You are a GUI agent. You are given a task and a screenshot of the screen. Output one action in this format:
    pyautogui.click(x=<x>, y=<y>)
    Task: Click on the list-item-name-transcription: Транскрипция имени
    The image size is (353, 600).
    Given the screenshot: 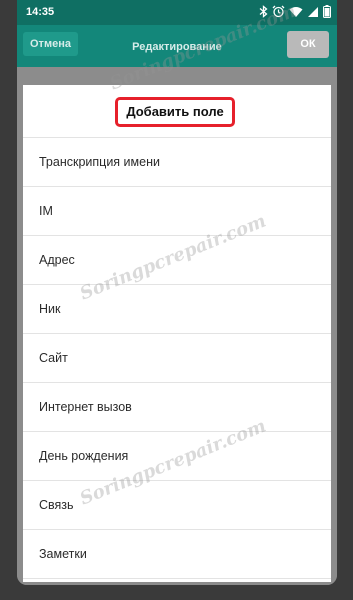 What is the action you would take?
    pyautogui.click(x=177, y=162)
    